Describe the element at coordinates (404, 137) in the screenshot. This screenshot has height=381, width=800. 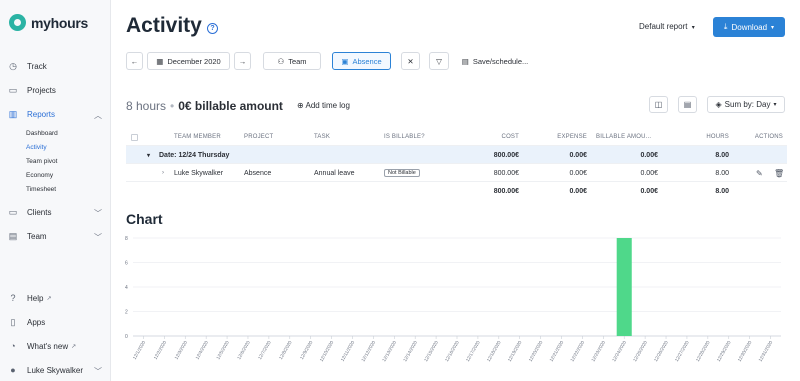
I see `col-is-billable: IS BILLABLE?` at that location.